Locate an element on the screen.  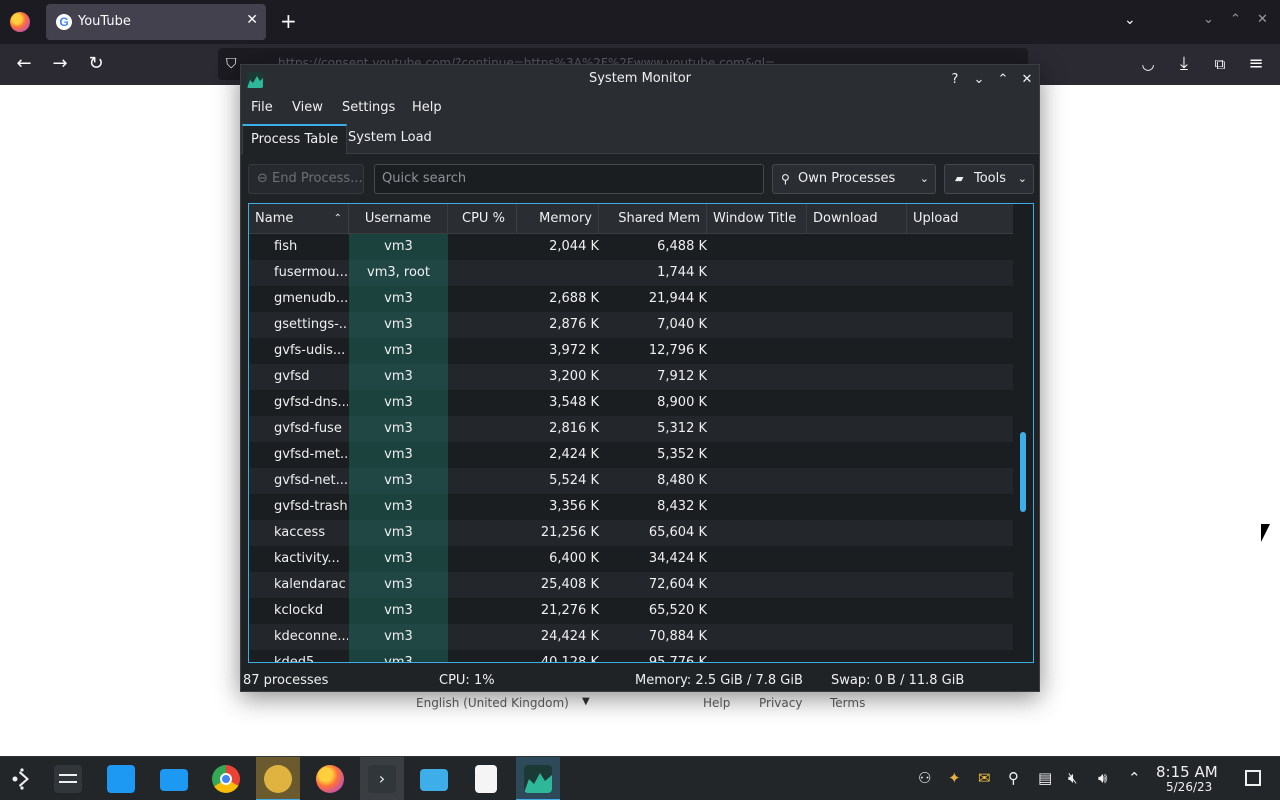
column-name-label: Name is located at coordinates (274, 218).